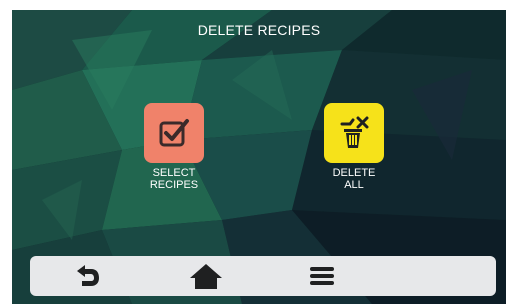 The image size is (518, 304). I want to click on page-title: DELETE RECIPES, so click(259, 30).